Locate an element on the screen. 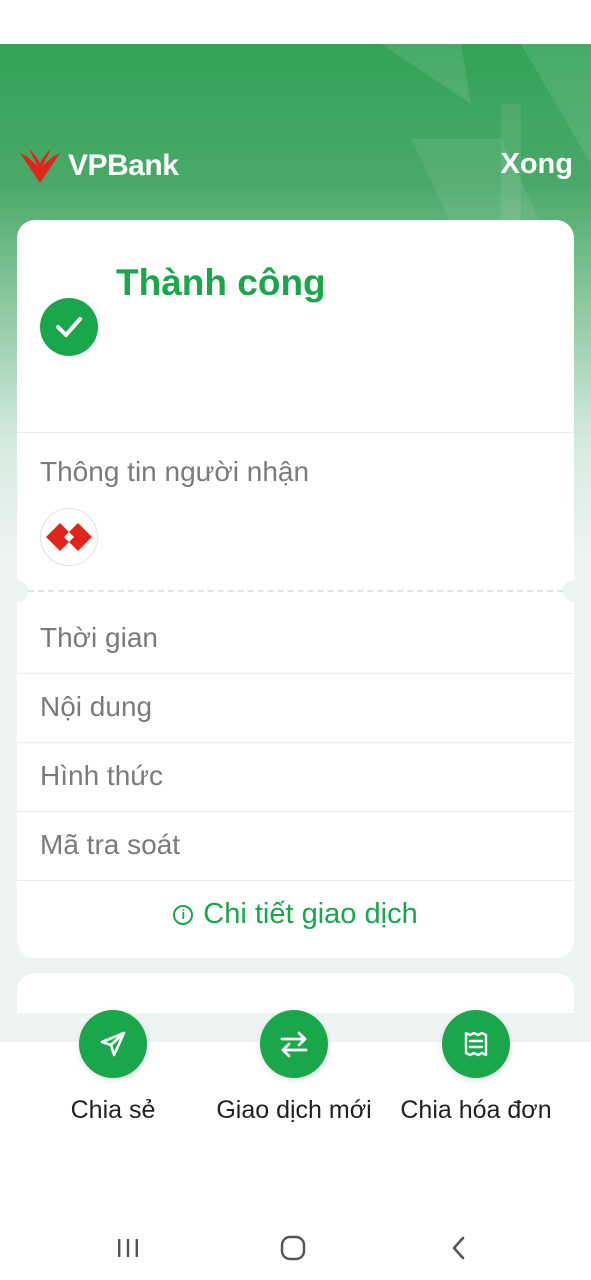 Image resolution: width=591 pixels, height=1280 pixels. ticket-notch-right is located at coordinates (574, 591).